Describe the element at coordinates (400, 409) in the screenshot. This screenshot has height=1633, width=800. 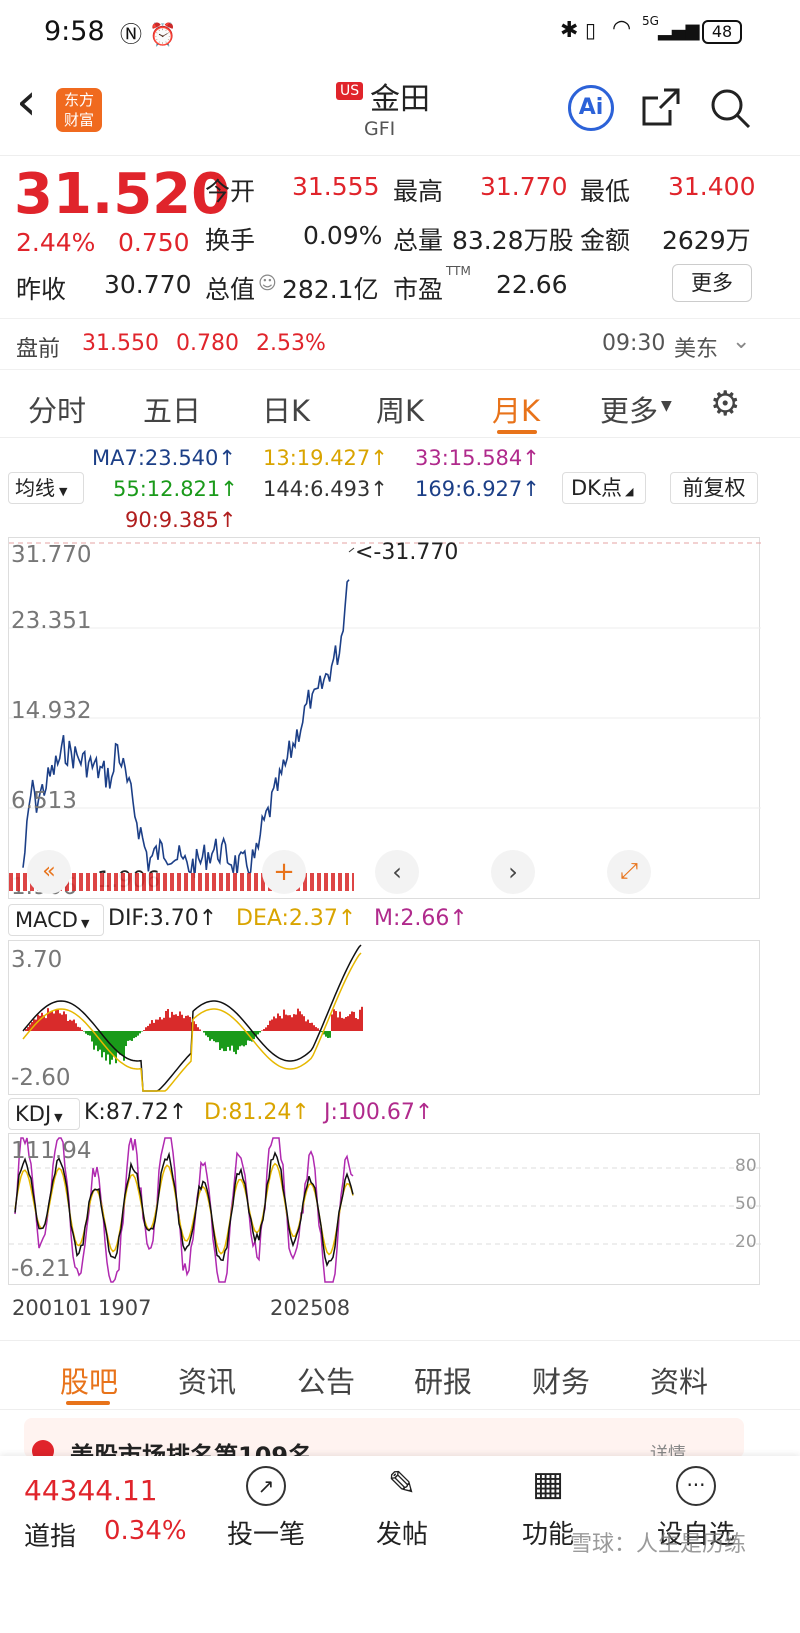
I see `tab-week-k: 周K` at that location.